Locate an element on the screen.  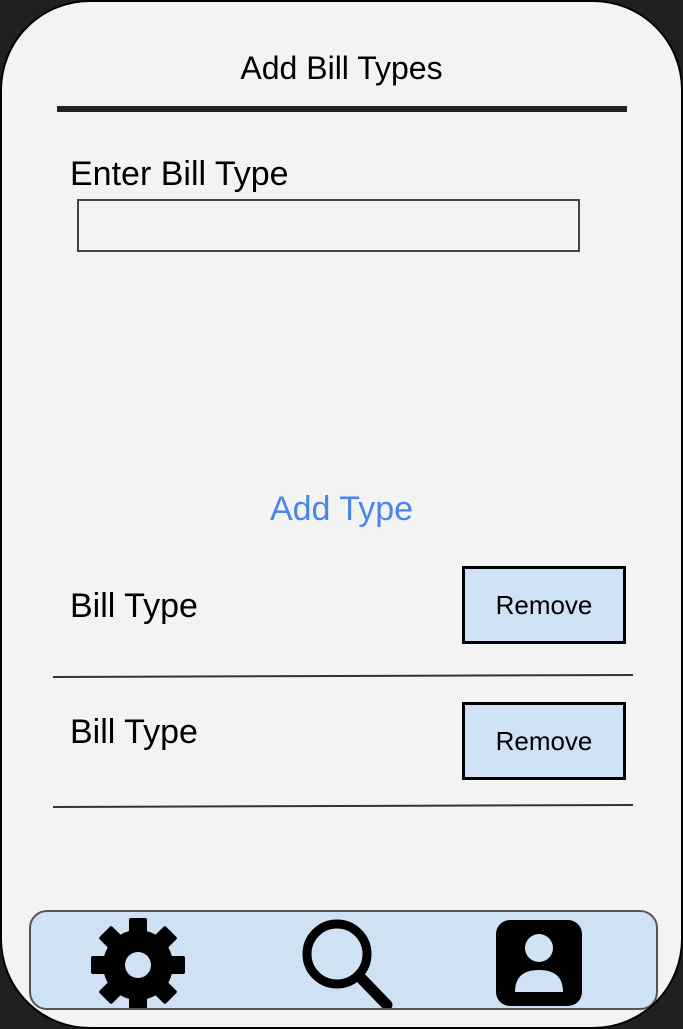
nav-profile is located at coordinates (539, 960).